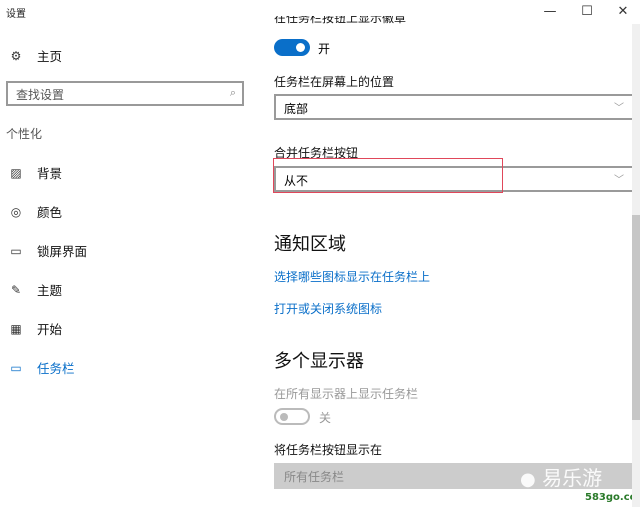 The width and height of the screenshot is (640, 507). I want to click on sidebar-item-home: ⚙ 主页, so click(35, 55).